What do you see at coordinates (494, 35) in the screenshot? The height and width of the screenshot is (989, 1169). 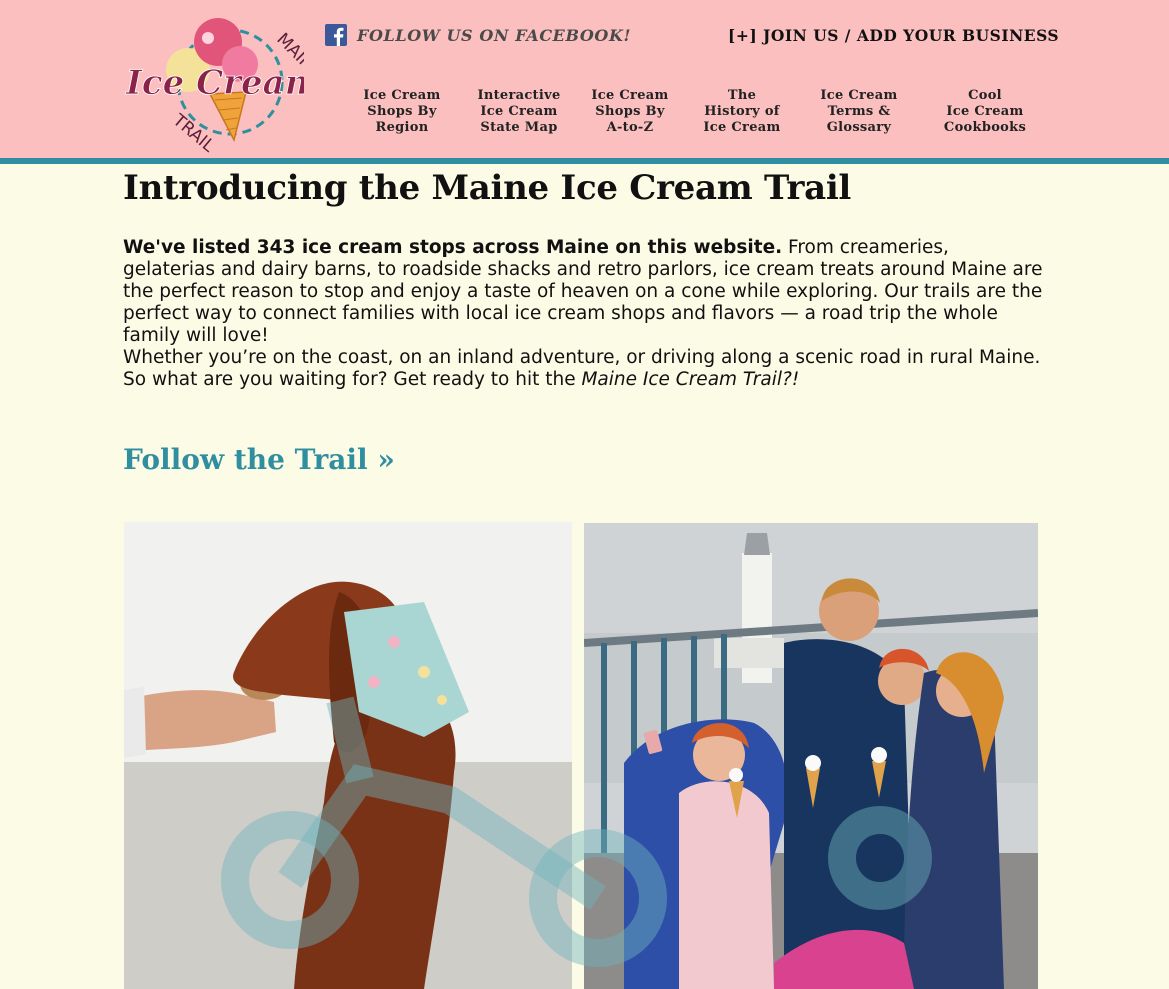 I see `facebook-label: FOLLOW US ON FACEBOOK!` at bounding box center [494, 35].